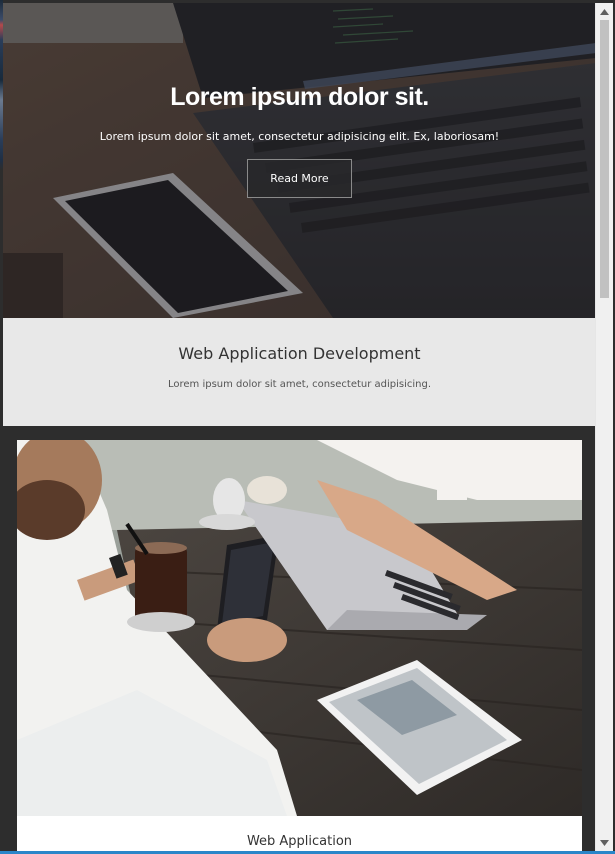 The height and width of the screenshot is (854, 615). I want to click on chevron-up-icon, so click(604, 11).